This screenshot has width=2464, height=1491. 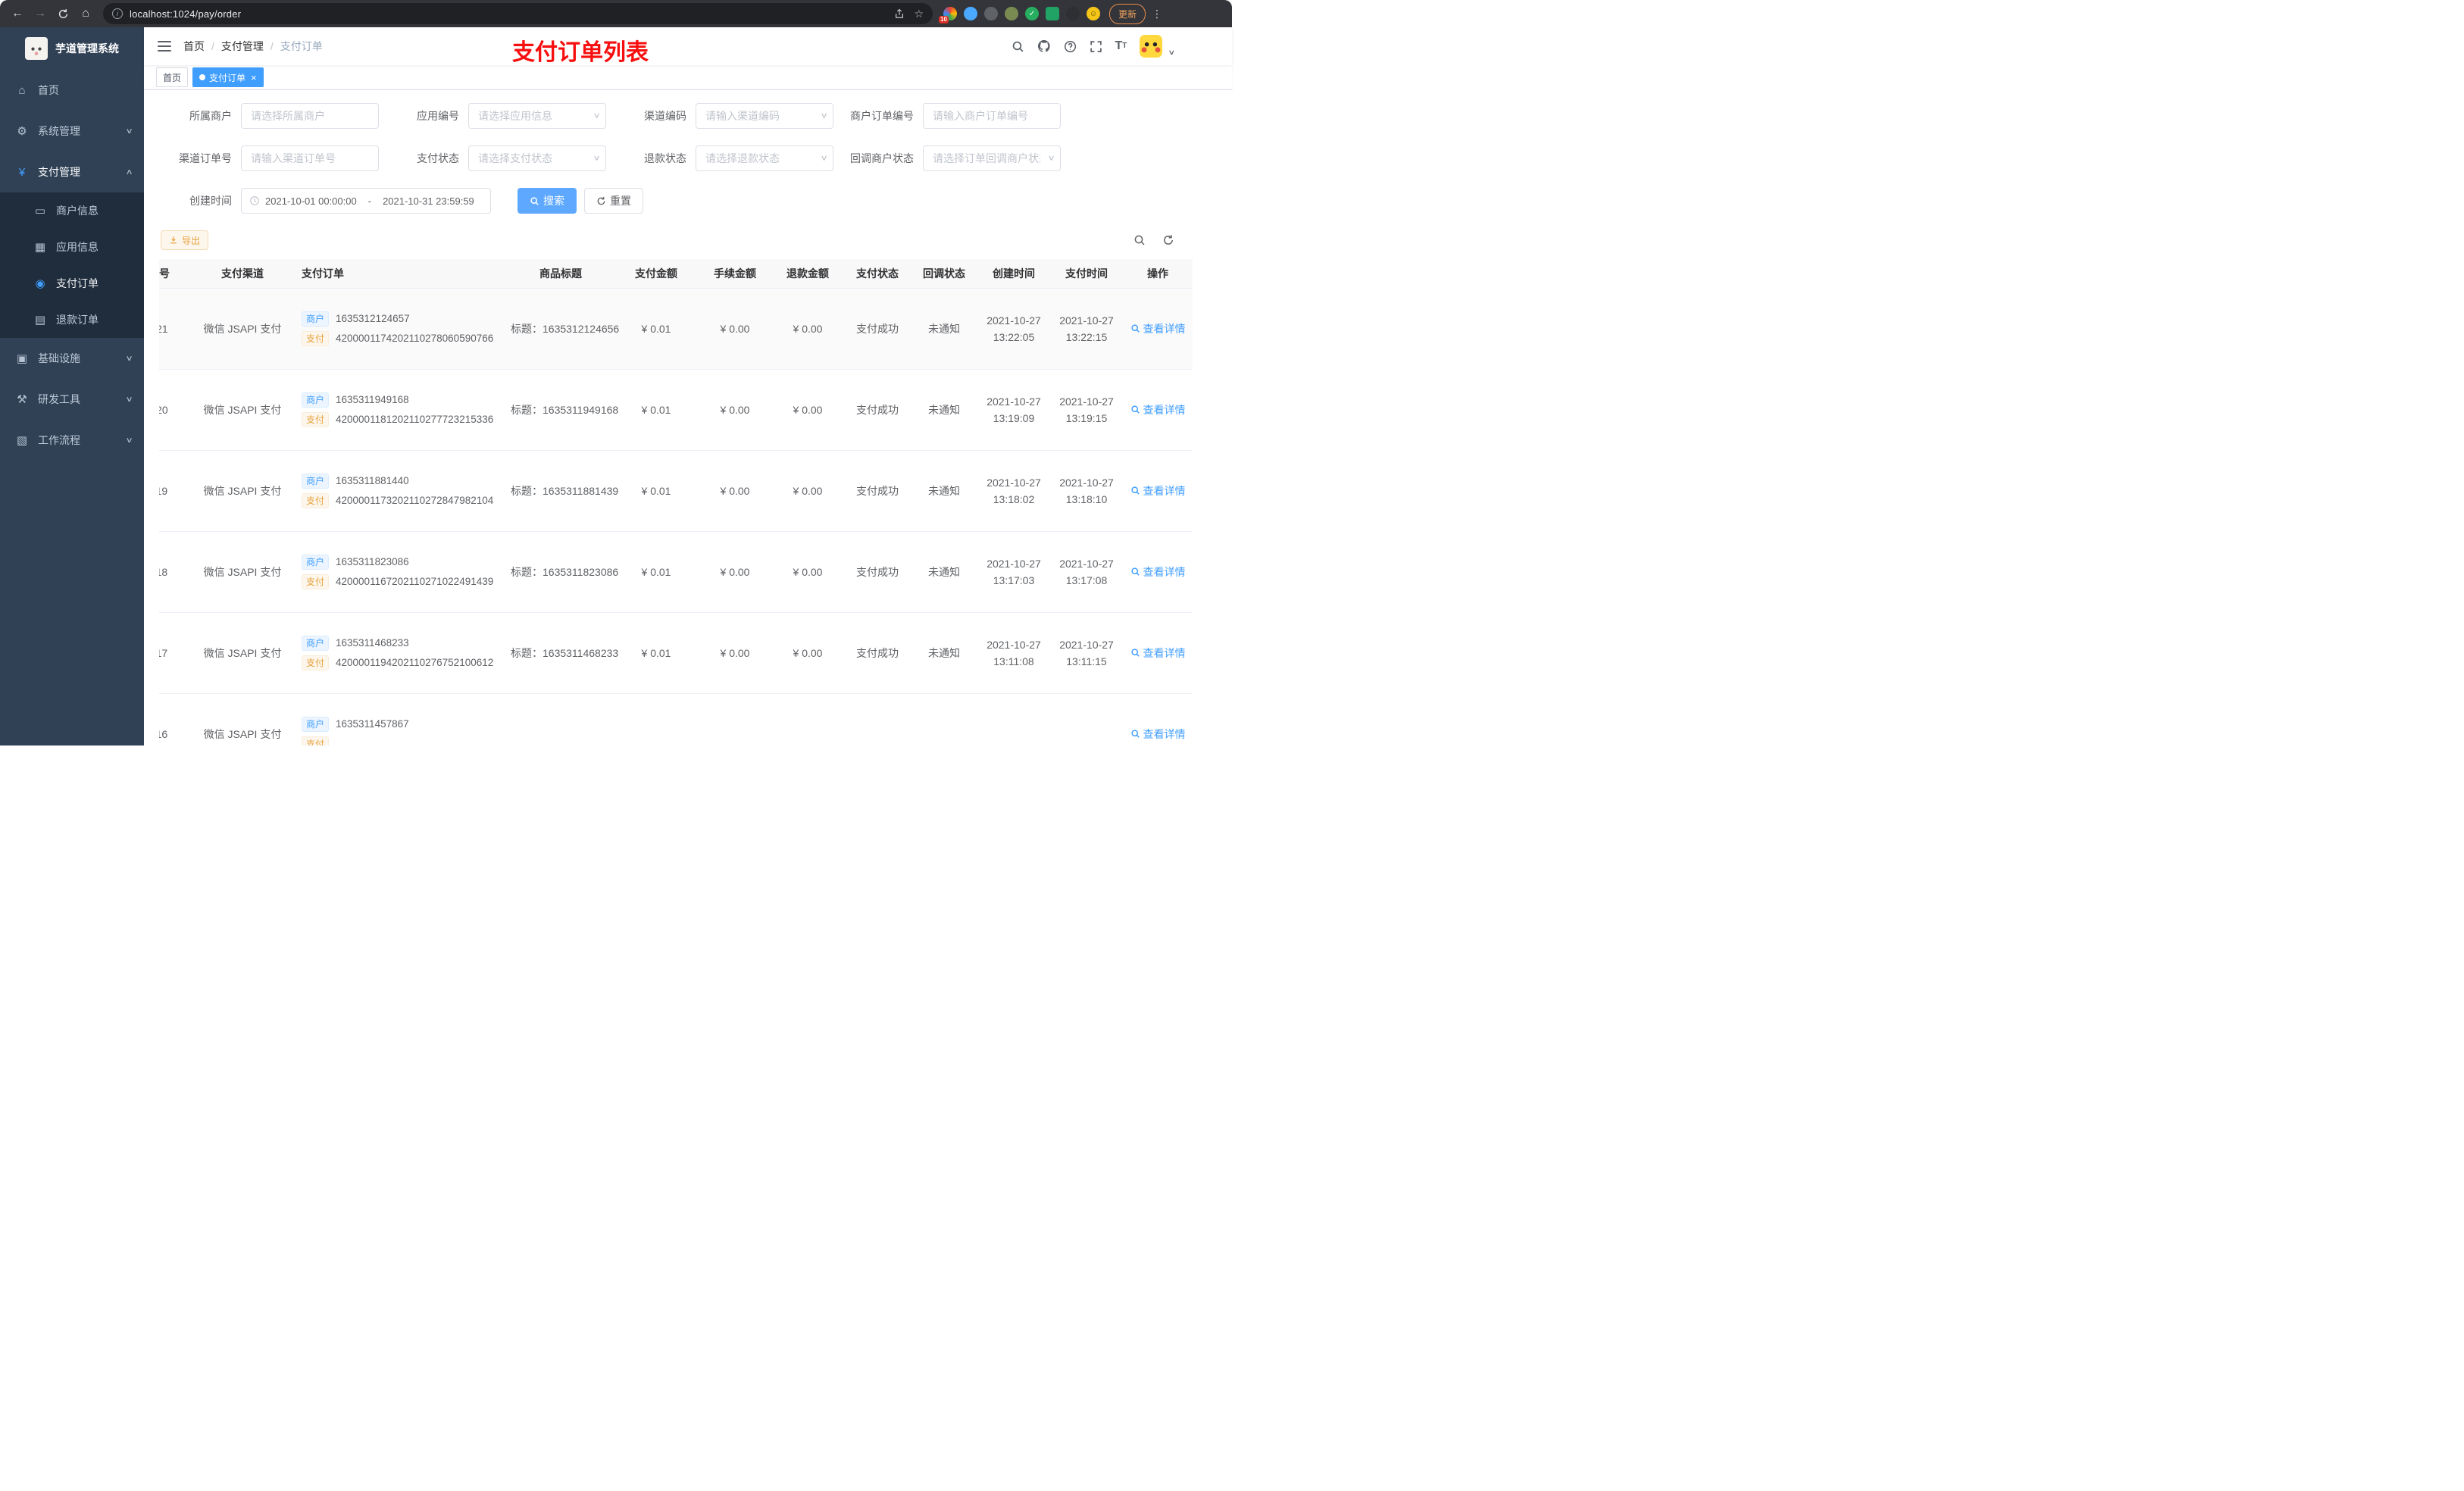 What do you see at coordinates (899, 13) in the screenshot?
I see `share-icon` at bounding box center [899, 13].